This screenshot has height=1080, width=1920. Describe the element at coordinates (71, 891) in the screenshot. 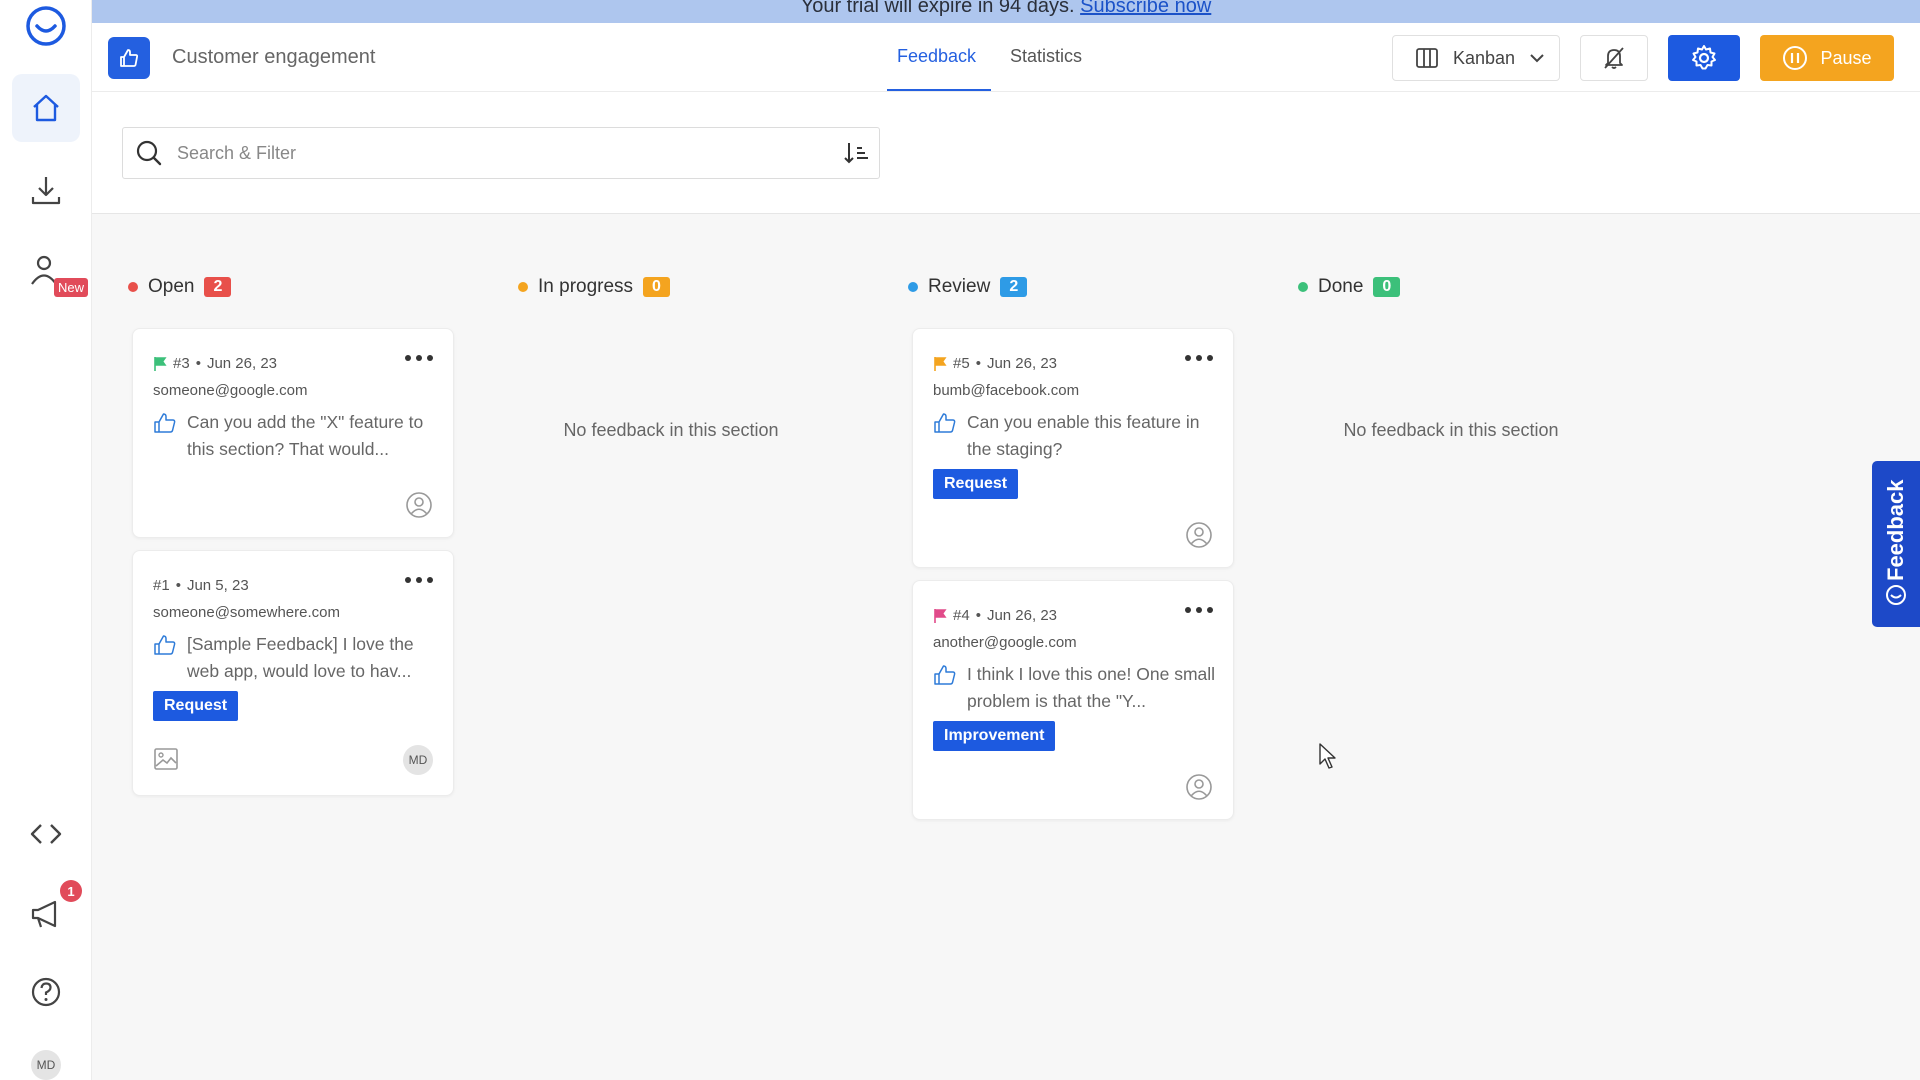

I see `notification-badge: 1` at that location.